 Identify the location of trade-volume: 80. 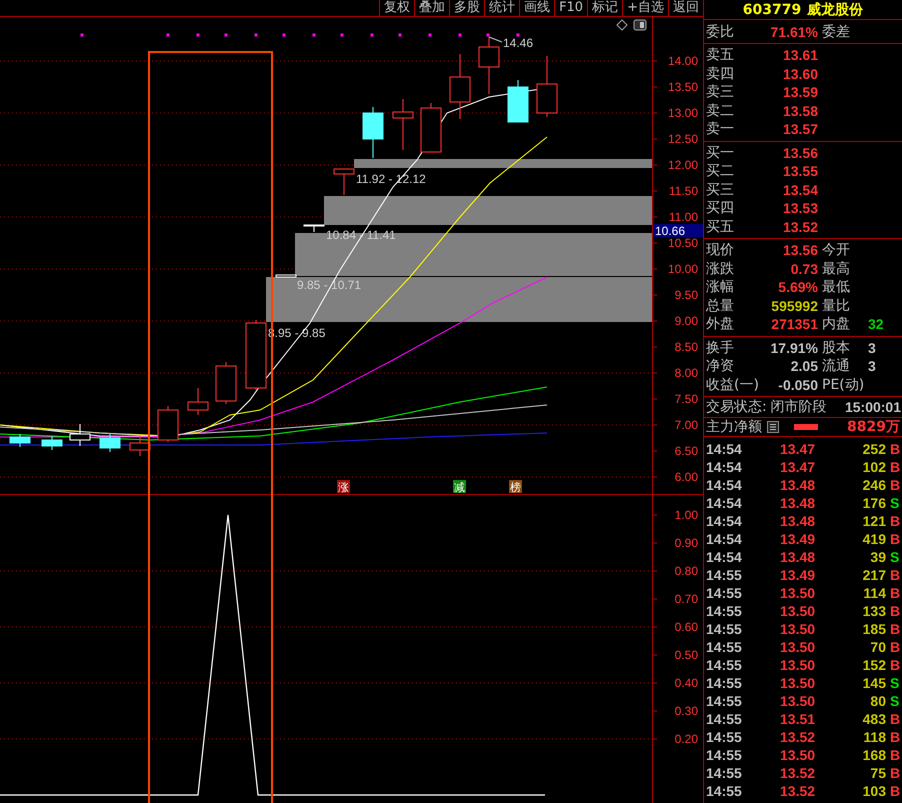
(877, 701).